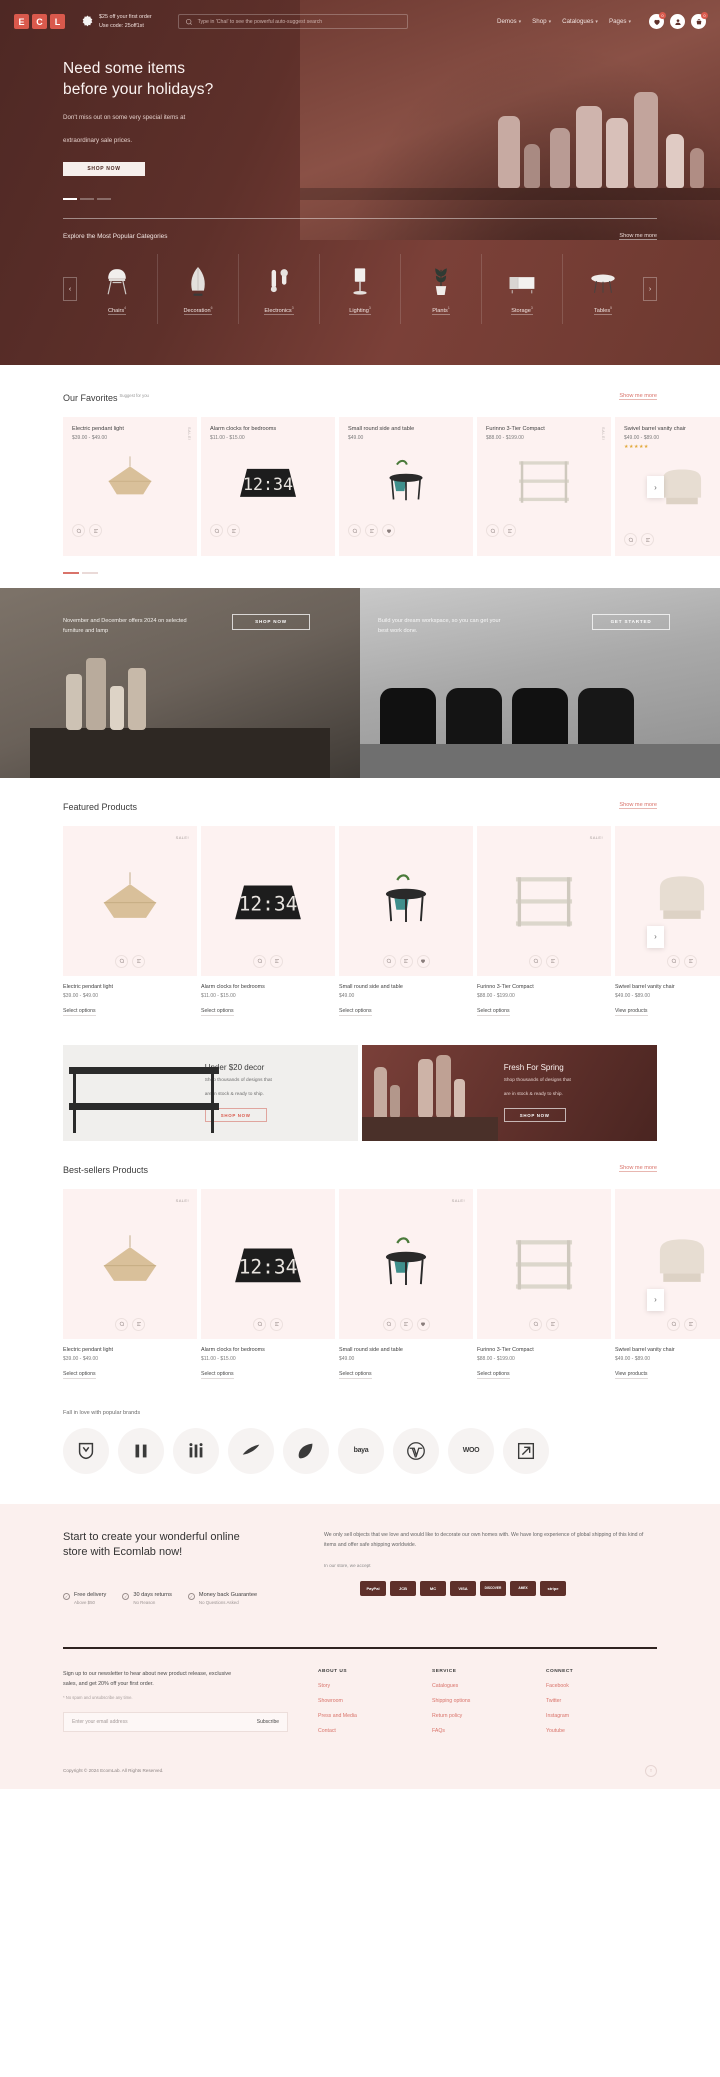 This screenshot has height=2077, width=720. Describe the element at coordinates (117, 289) in the screenshot. I see `category-item-chairs: Chairs4` at that location.